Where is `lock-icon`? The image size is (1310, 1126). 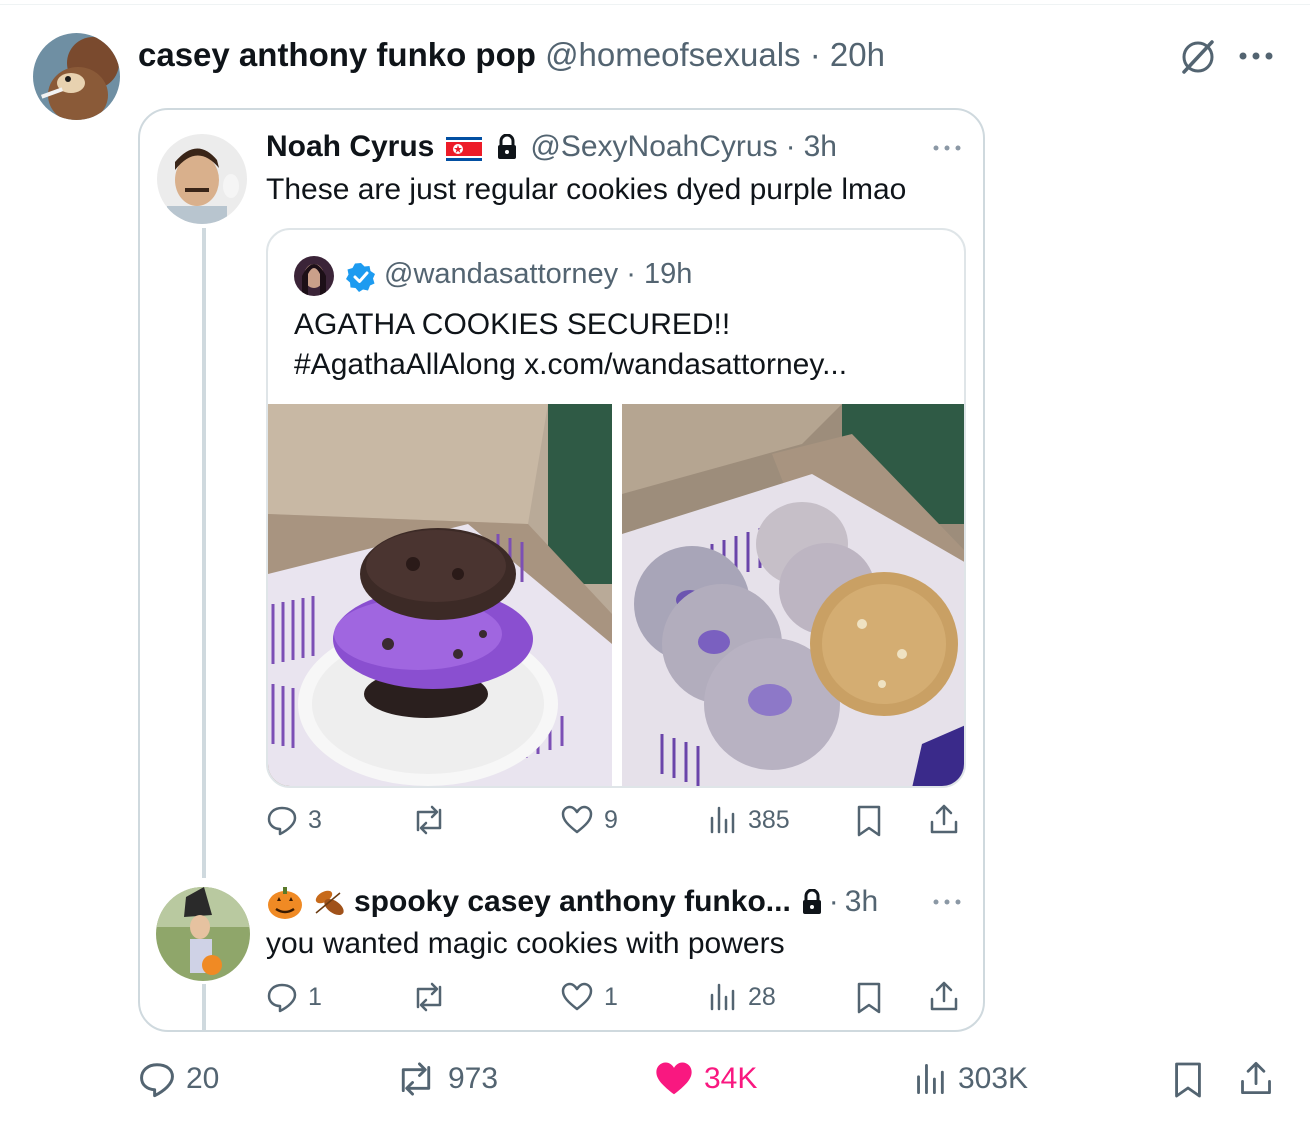 lock-icon is located at coordinates (507, 146).